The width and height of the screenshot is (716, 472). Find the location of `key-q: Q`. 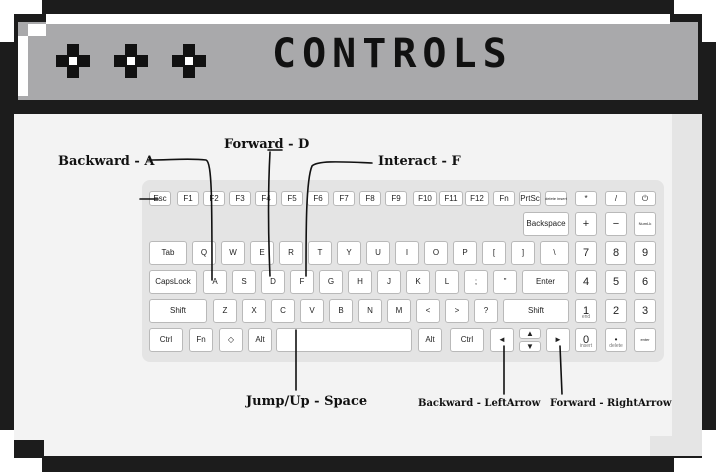

key-q: Q is located at coordinates (204, 253).